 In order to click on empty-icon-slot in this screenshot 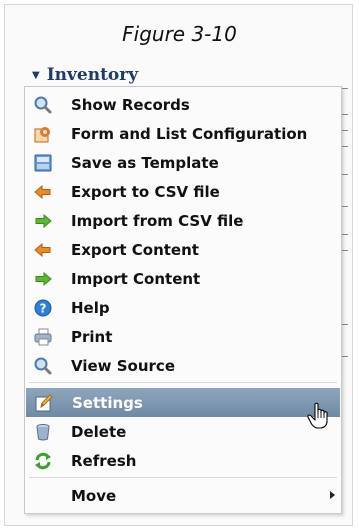, I will do `click(43, 496)`.